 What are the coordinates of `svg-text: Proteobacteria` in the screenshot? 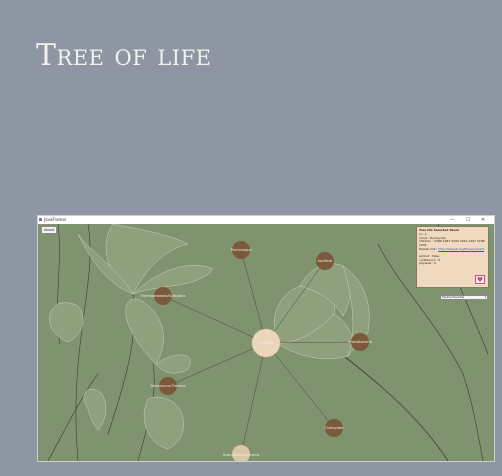 It's located at (359, 342).